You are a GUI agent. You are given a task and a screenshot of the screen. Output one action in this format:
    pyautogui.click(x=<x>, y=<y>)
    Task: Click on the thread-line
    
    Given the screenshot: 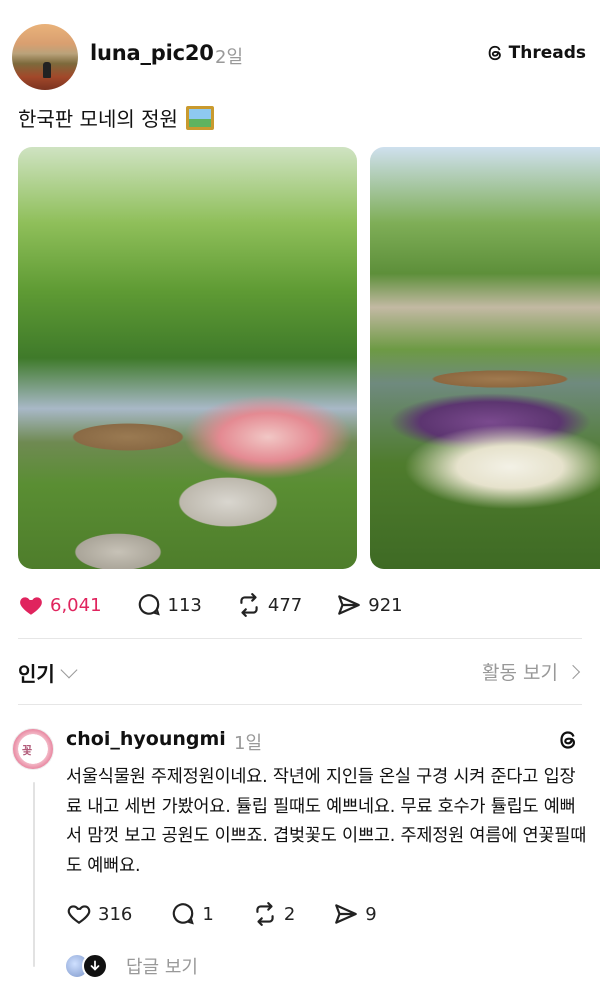 What is the action you would take?
    pyautogui.click(x=34, y=874)
    